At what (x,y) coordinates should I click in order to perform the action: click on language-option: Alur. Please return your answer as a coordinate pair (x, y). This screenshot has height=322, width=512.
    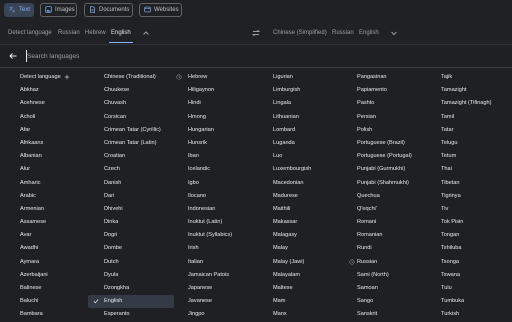
    Looking at the image, I should click on (62, 169).